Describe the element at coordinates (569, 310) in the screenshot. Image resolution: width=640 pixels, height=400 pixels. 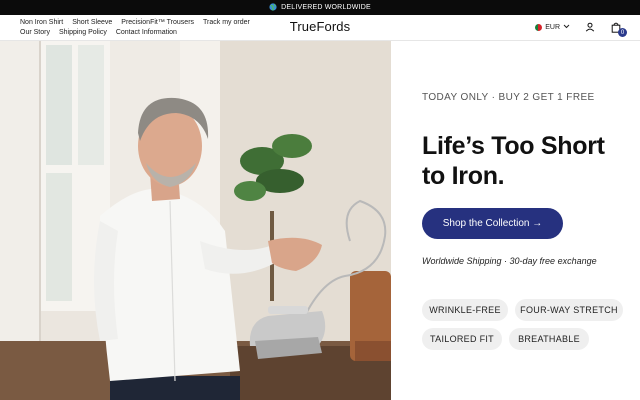
I see `feature-pill-four-way-stretch: FOUR-WAY STRETCH` at that location.